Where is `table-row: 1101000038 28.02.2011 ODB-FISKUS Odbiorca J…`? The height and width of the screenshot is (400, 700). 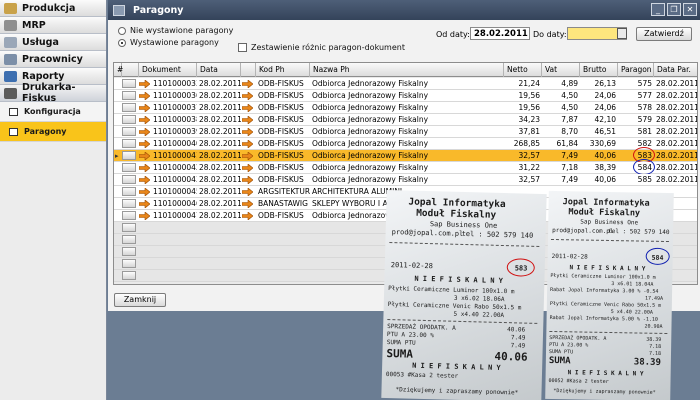 table-row: 1101000038 28.02.2011 ODB-FISKUS Odbiorca J… is located at coordinates (405, 120).